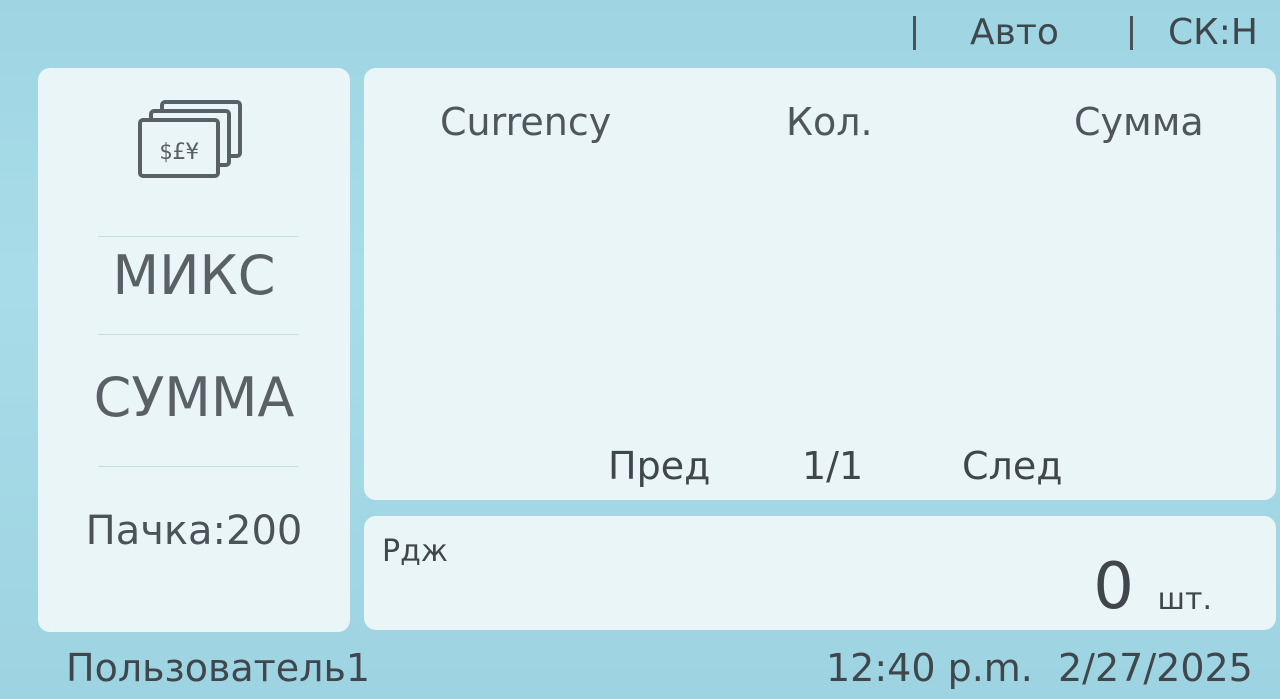 The height and width of the screenshot is (699, 1280). I want to click on current-user: Пользователь1, so click(218, 668).